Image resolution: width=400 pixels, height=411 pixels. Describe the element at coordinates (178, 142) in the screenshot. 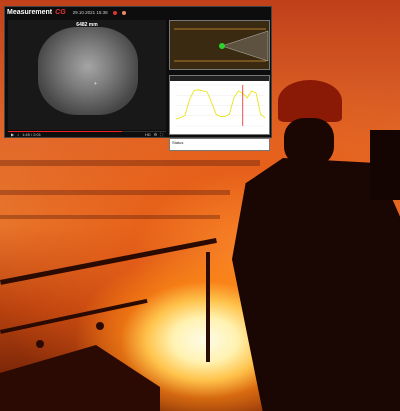

I see `info-label: Status` at that location.